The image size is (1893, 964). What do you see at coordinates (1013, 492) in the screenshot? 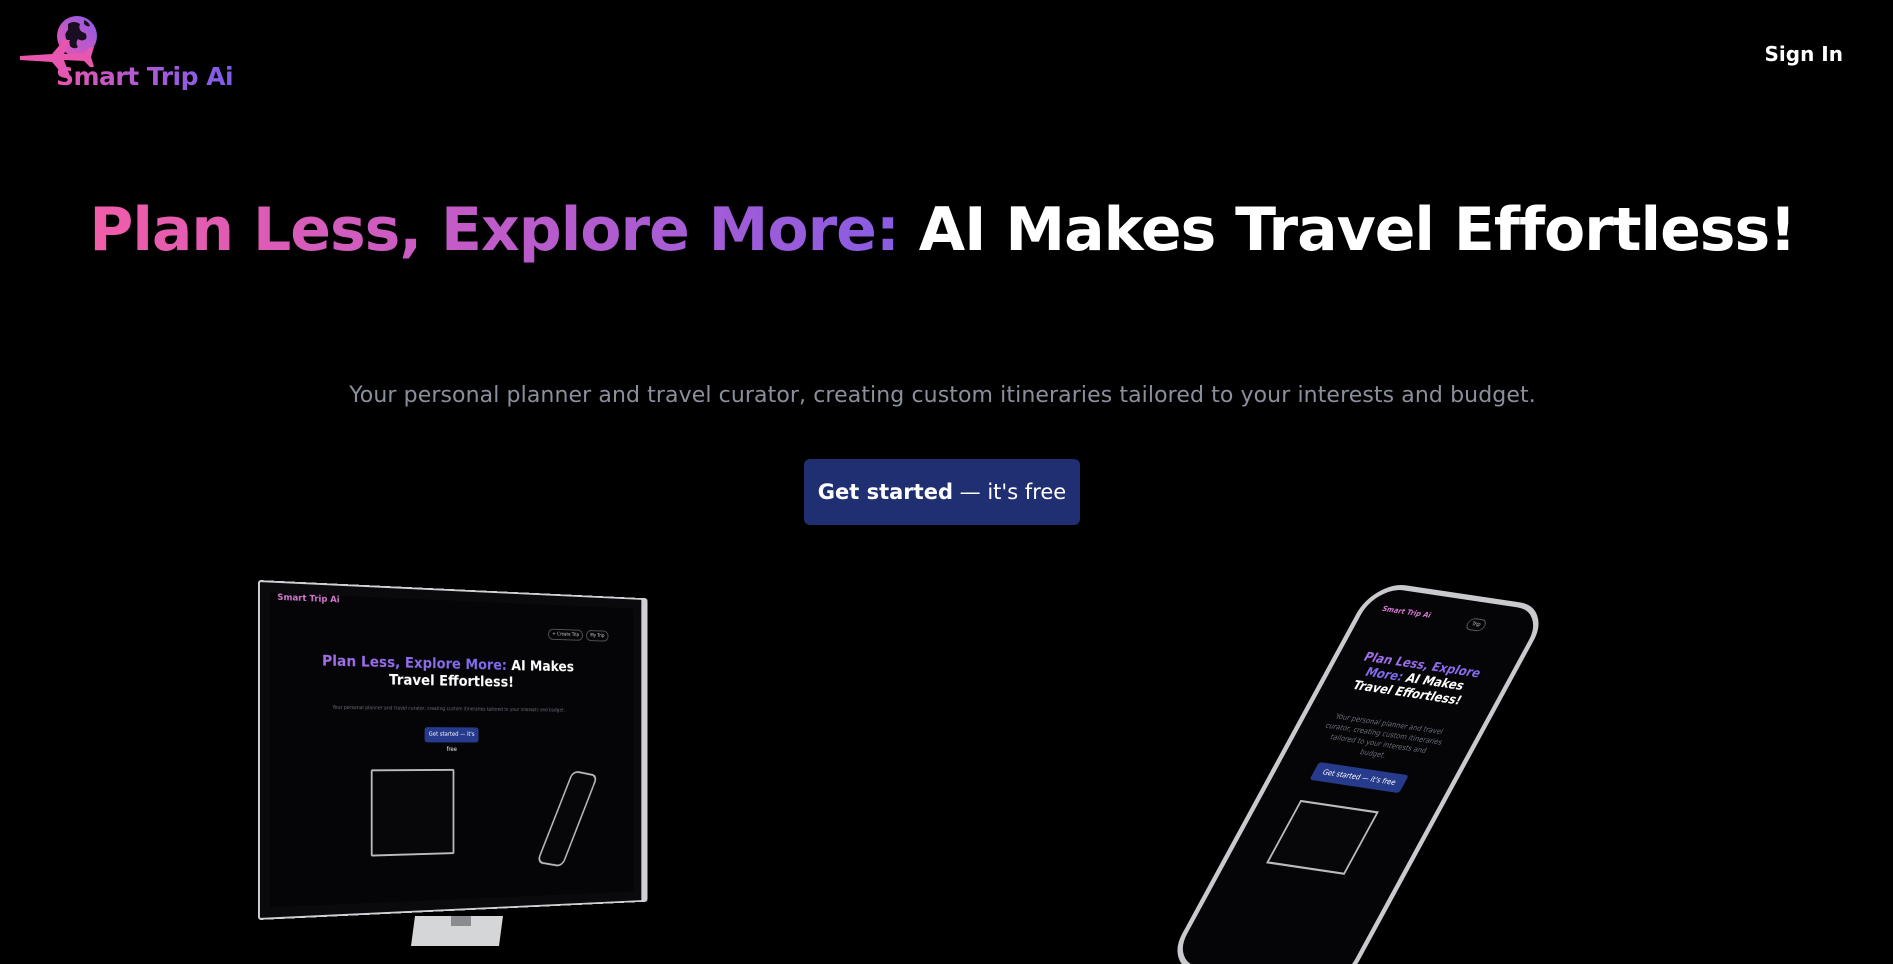
I see `cta-label-light: — it's free` at bounding box center [1013, 492].